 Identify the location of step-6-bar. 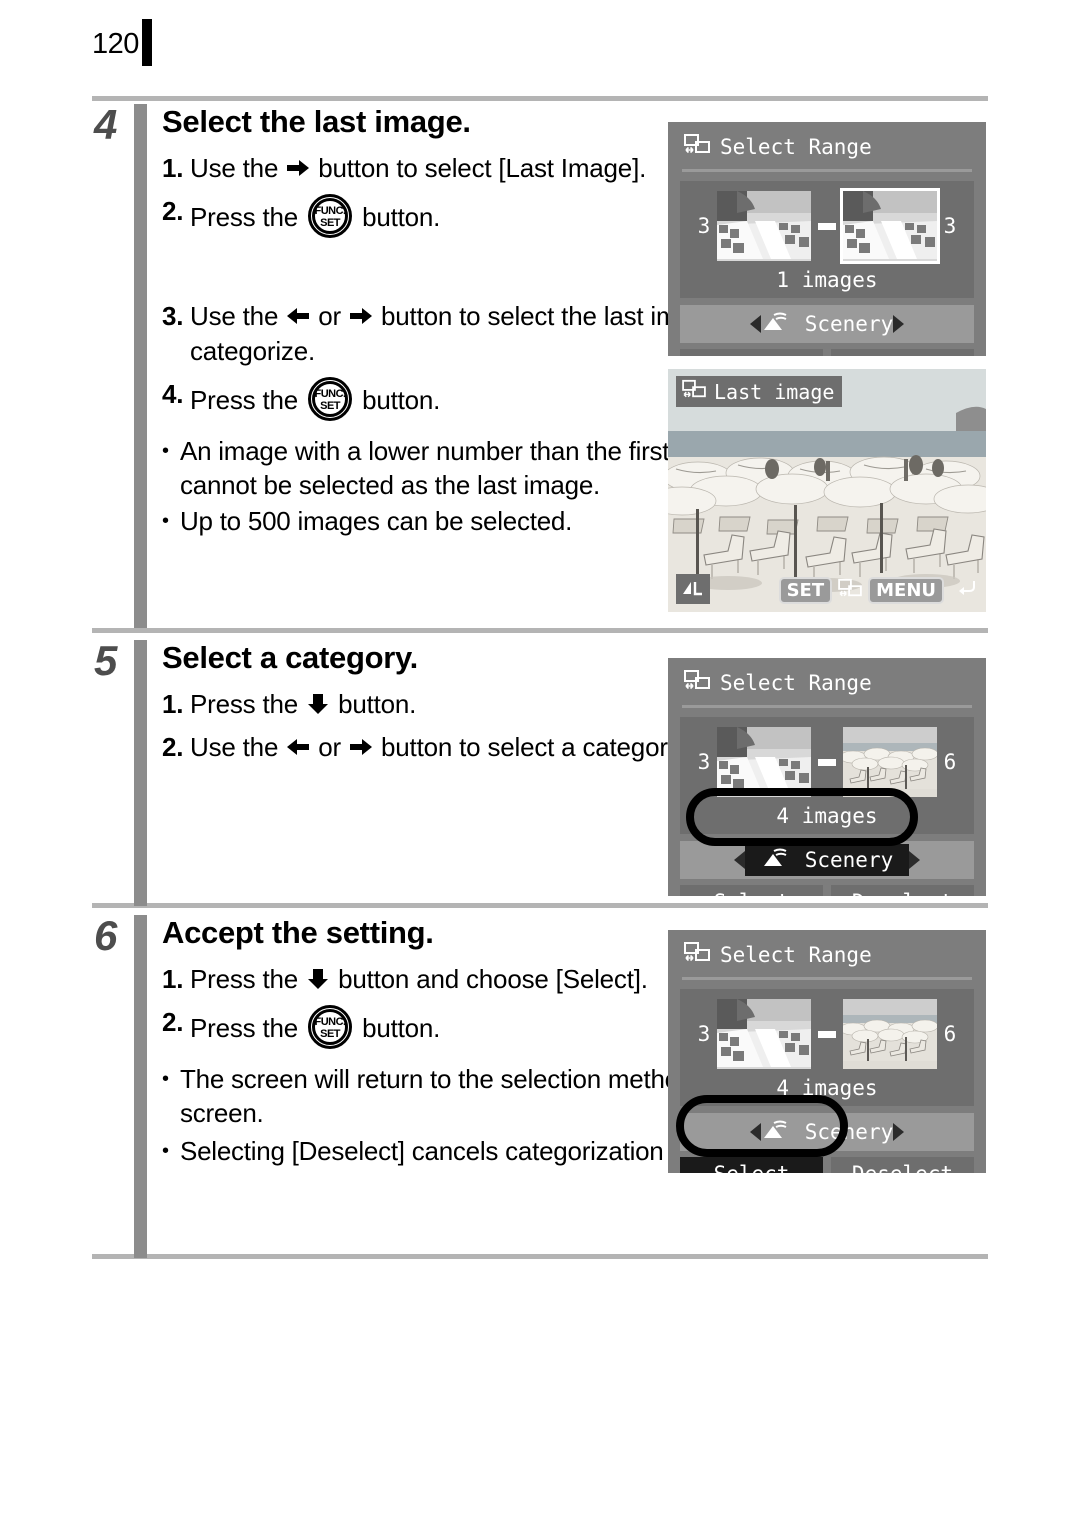
(140, 1086).